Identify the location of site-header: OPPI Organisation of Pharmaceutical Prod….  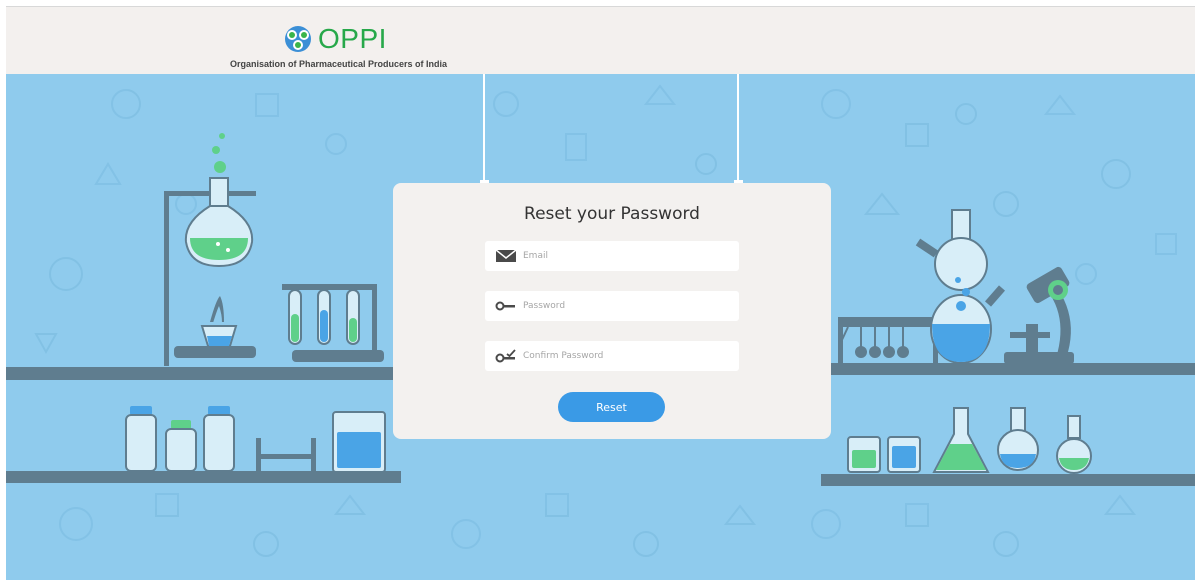
(600, 40).